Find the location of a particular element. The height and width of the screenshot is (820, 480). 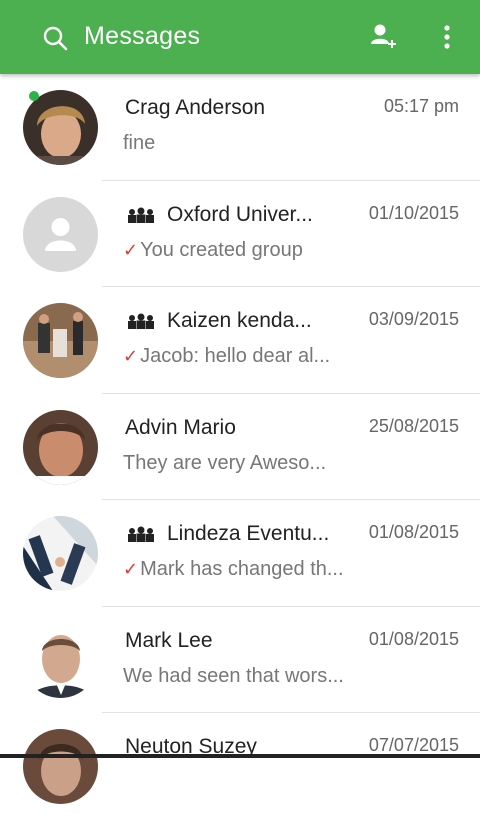

chat-name: Advin Mario is located at coordinates (180, 427).